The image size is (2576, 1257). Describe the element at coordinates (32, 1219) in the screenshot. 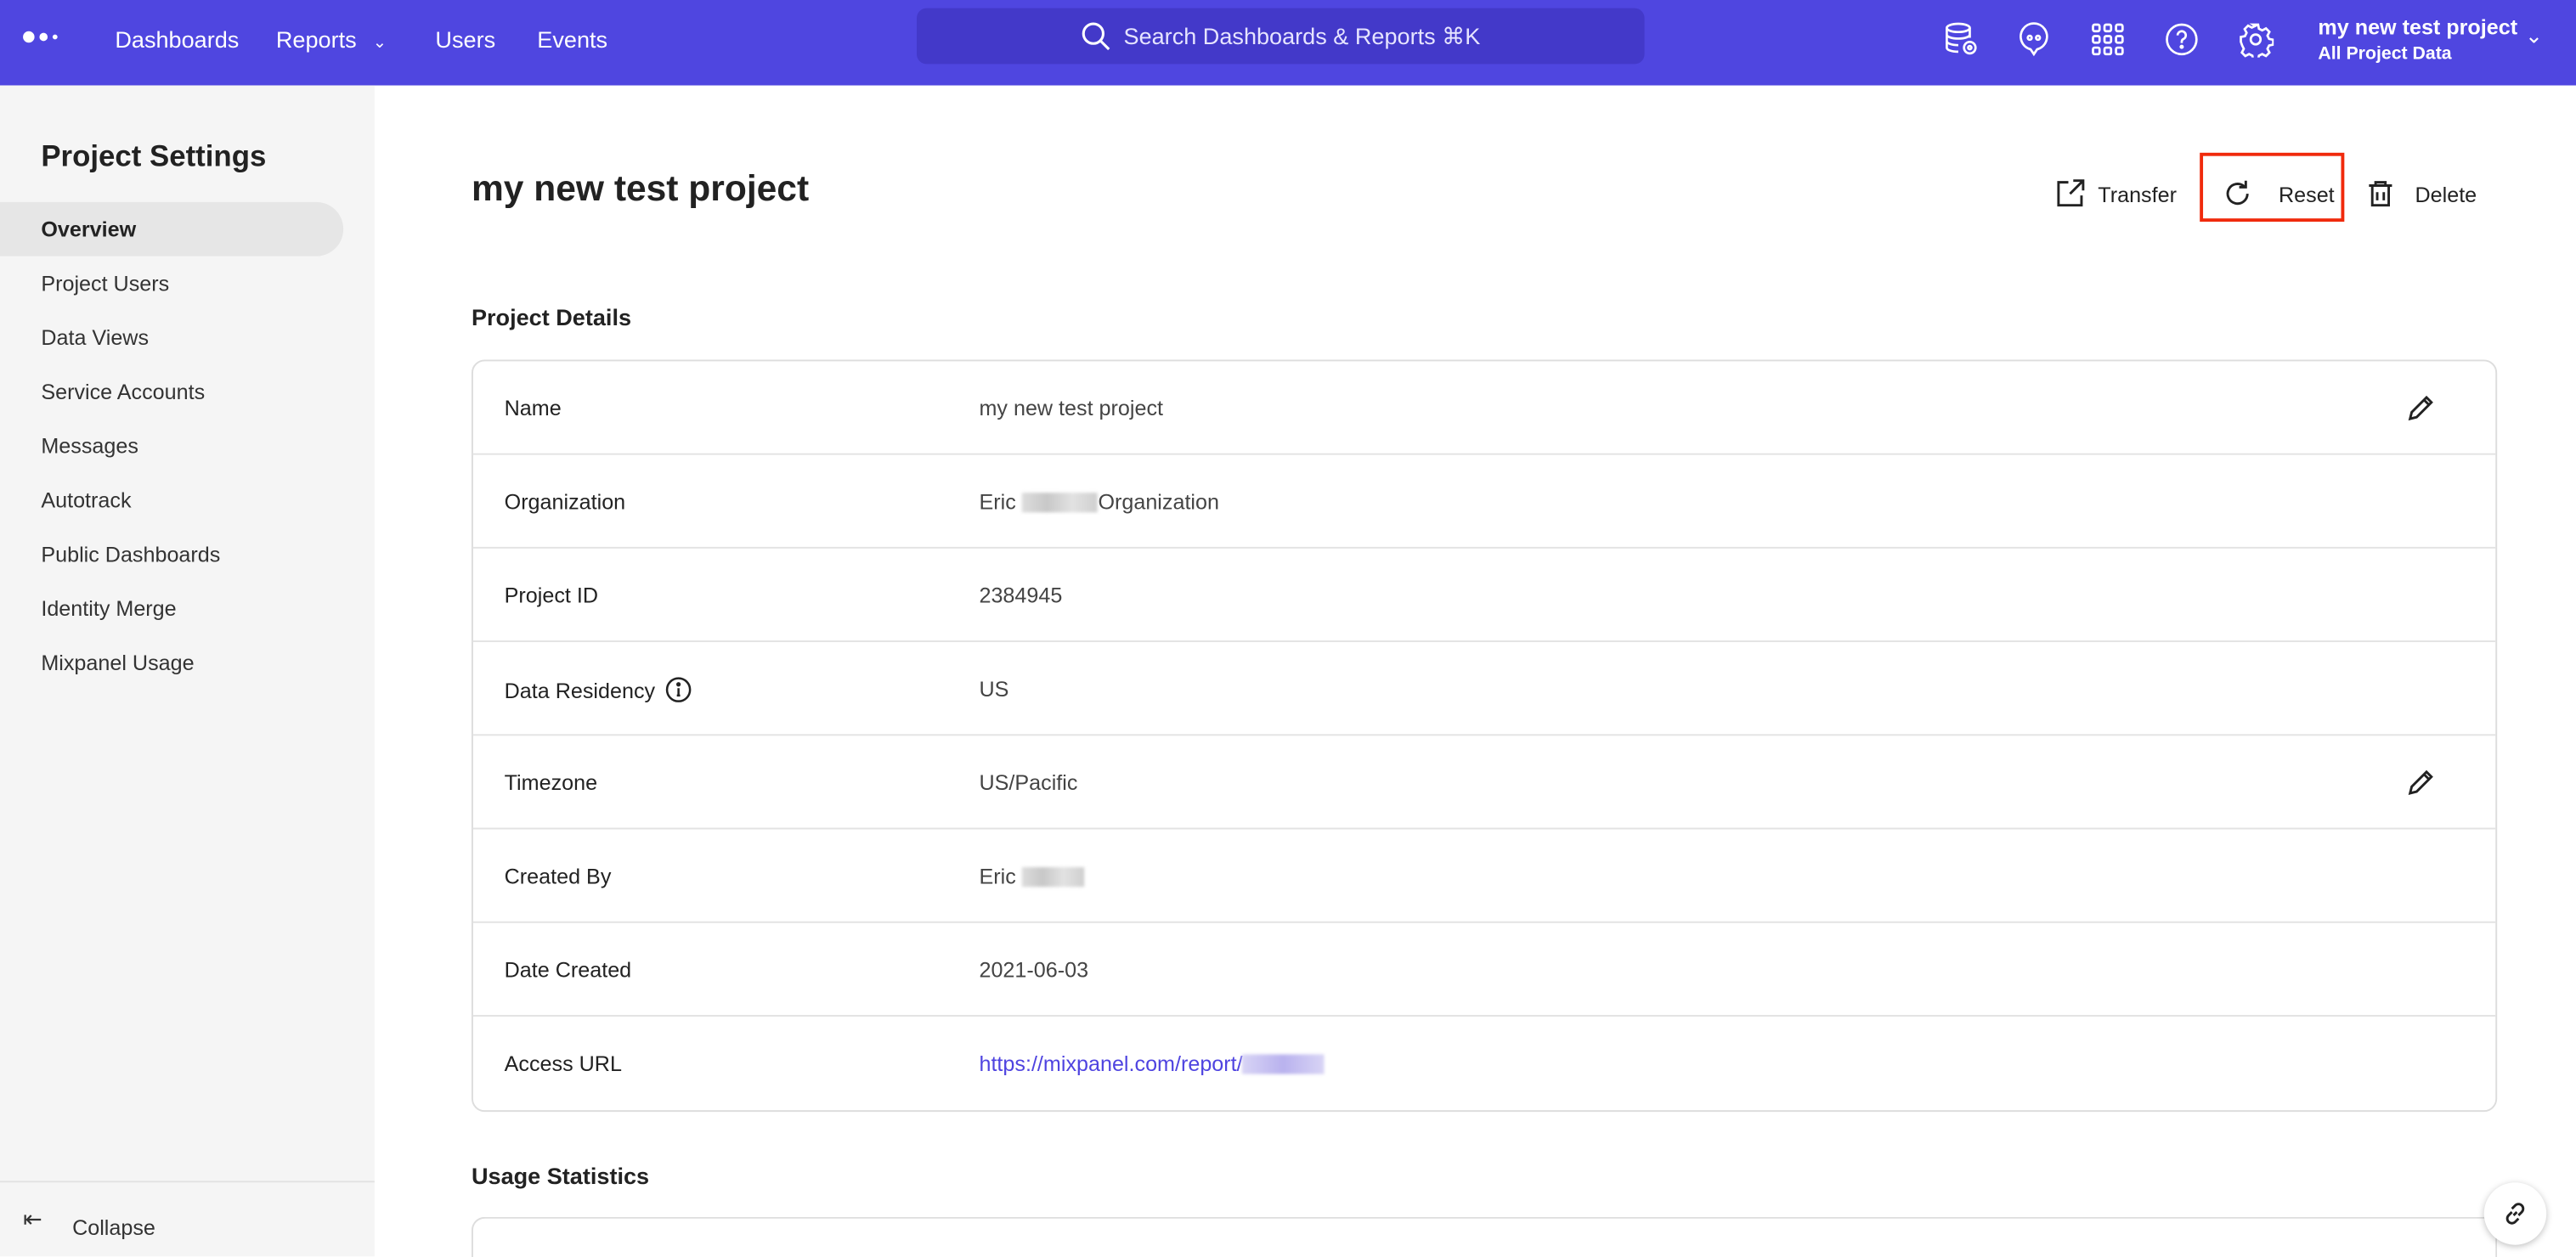

I see `collapse-icon: ⇤` at that location.